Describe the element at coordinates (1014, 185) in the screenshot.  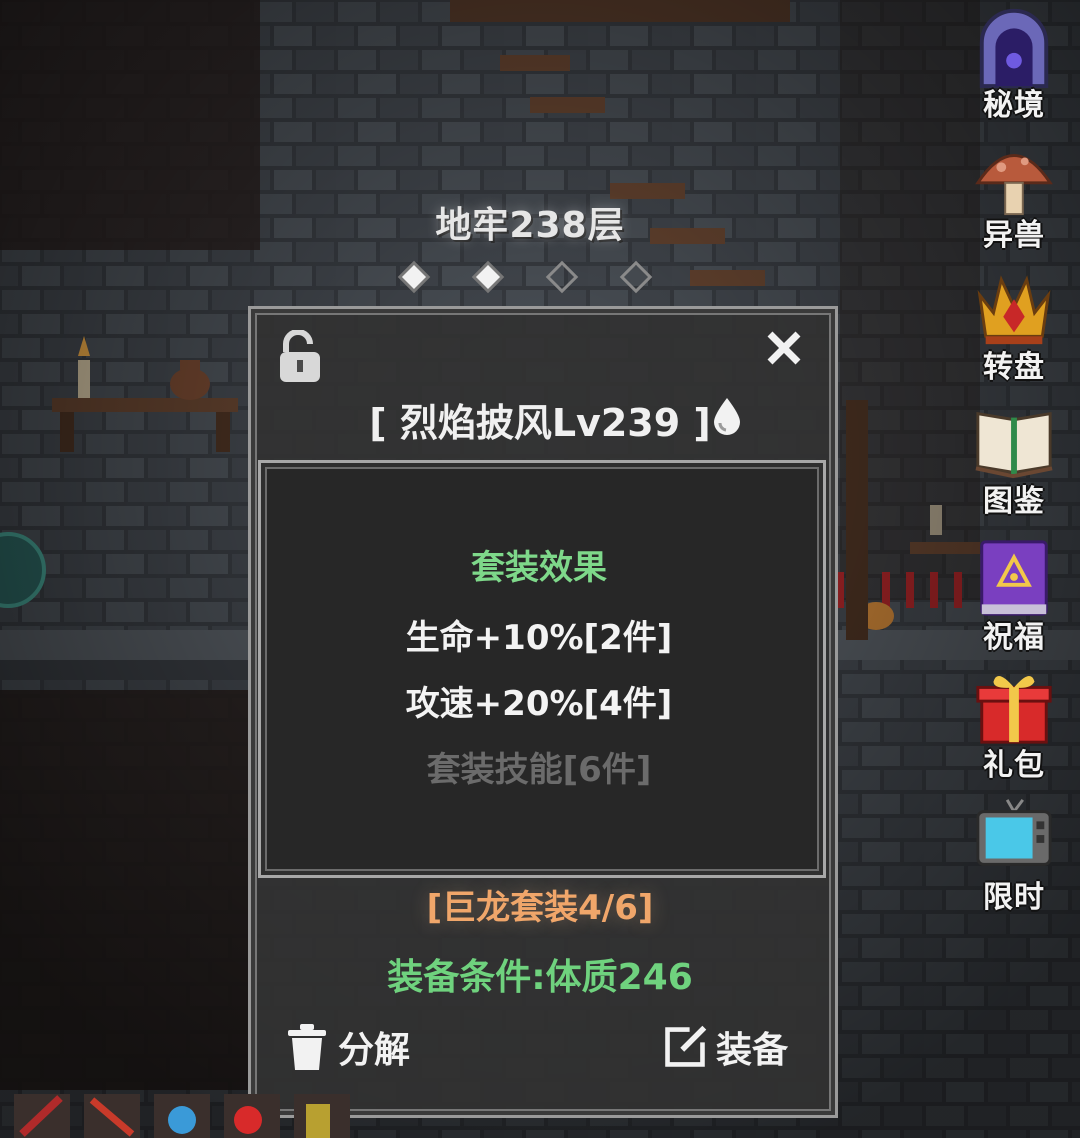
I see `mushroom-icon` at that location.